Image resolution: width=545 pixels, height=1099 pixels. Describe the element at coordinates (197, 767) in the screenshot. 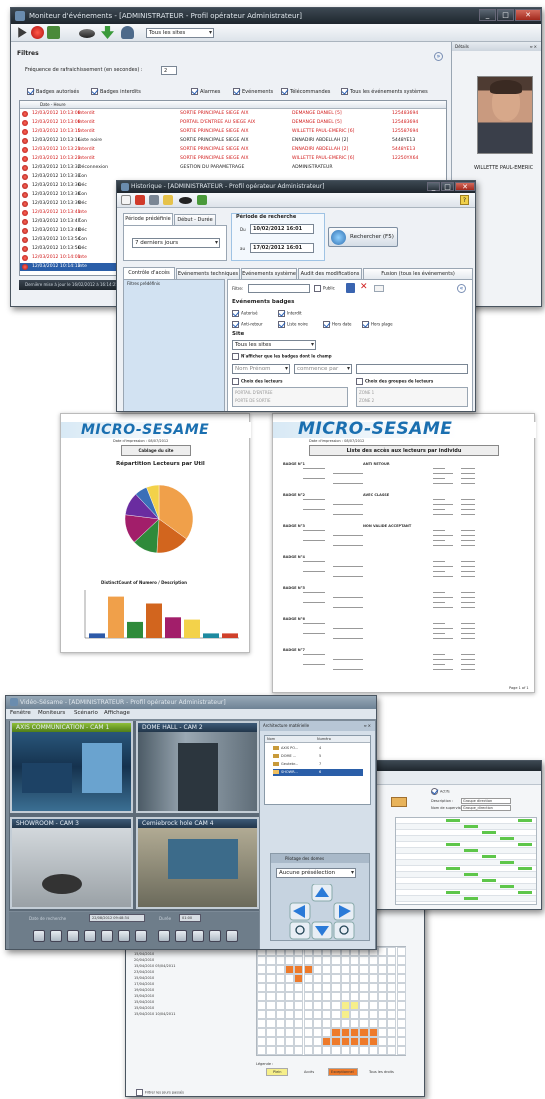

I see `camera-2: DOME HALL - CAM 2` at that location.